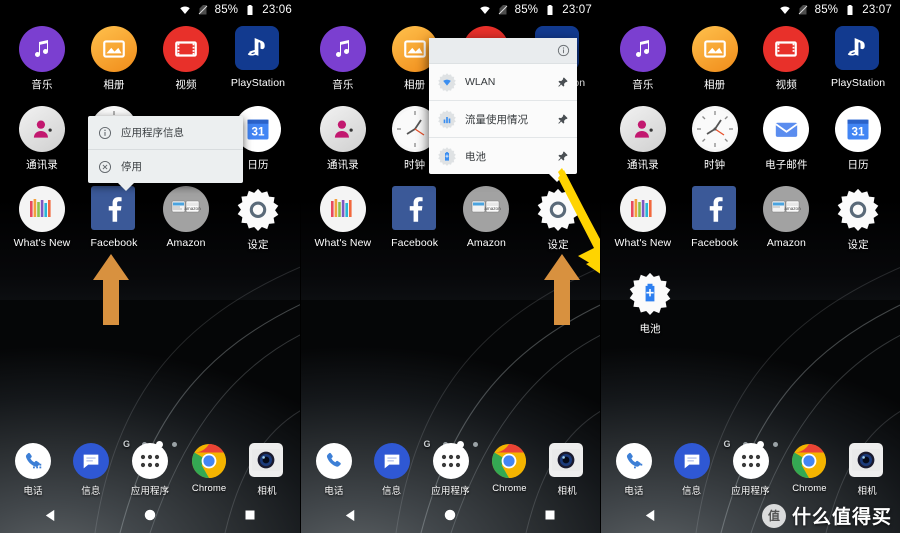  Describe the element at coordinates (391, 491) in the screenshot. I see `dock-label: 信息` at that location.